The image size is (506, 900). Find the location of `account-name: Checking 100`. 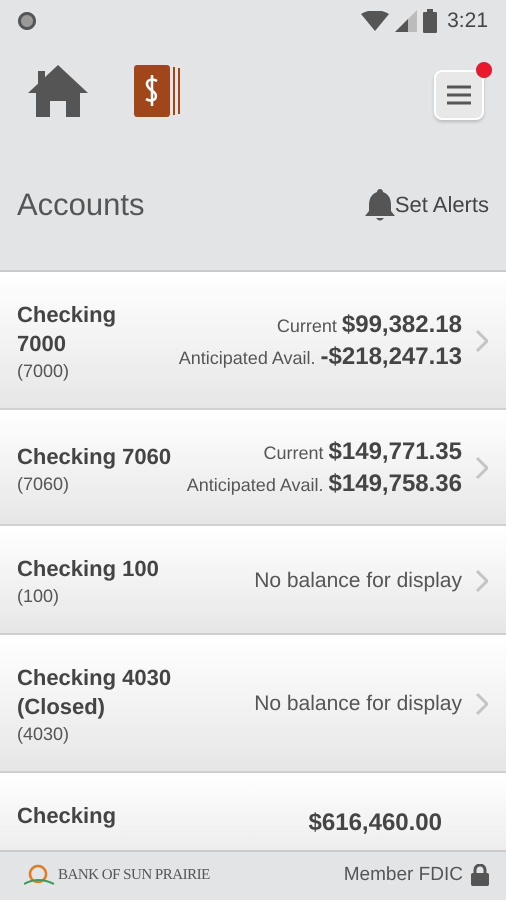

account-name: Checking 100 is located at coordinates (88, 569).